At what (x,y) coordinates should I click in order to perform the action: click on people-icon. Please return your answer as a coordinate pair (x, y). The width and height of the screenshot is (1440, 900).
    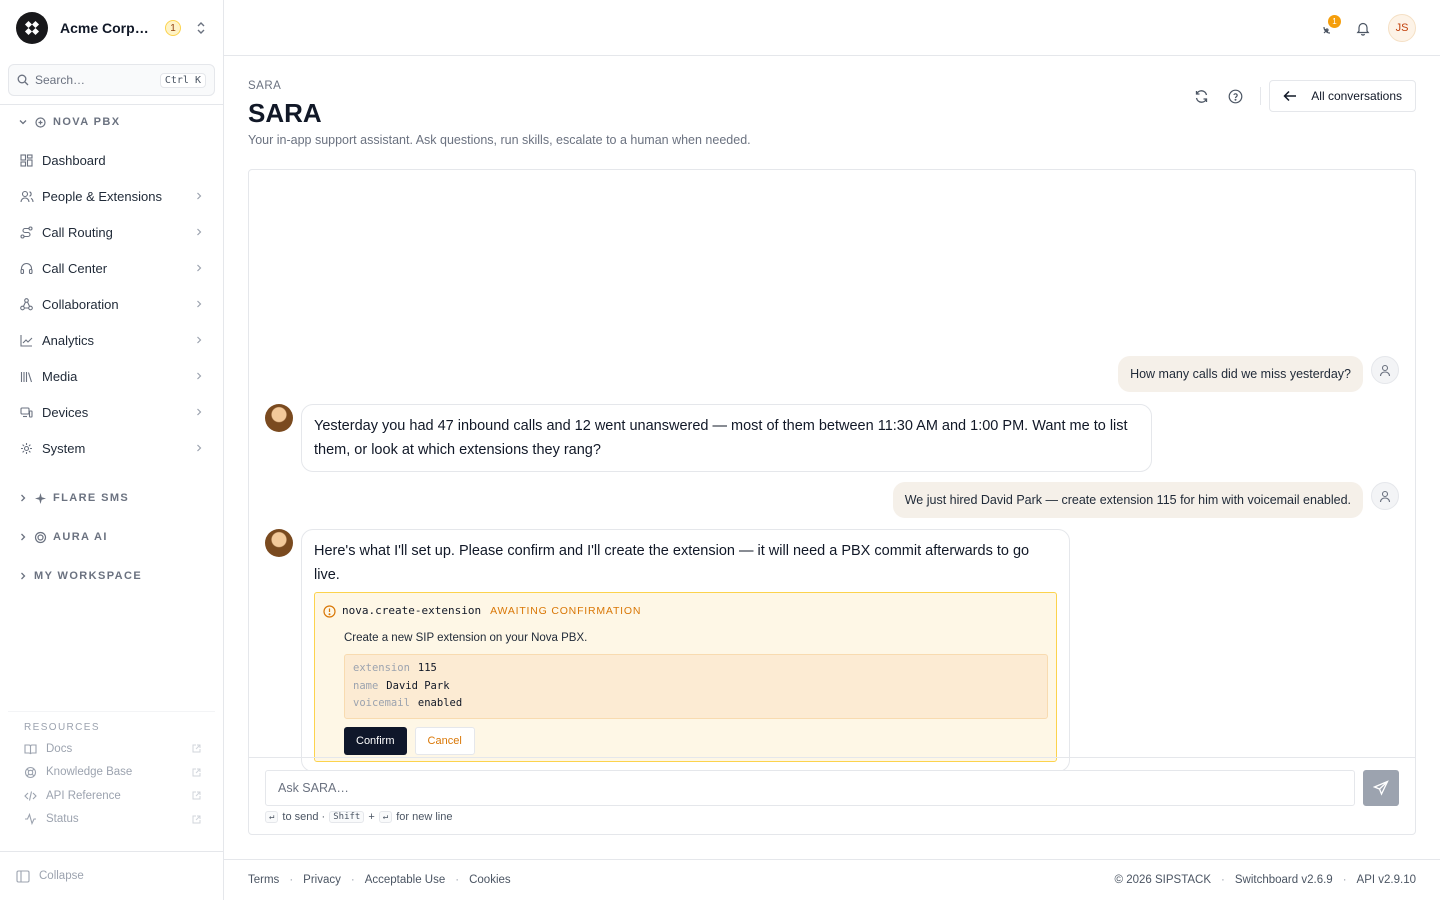
    Looking at the image, I should click on (27, 196).